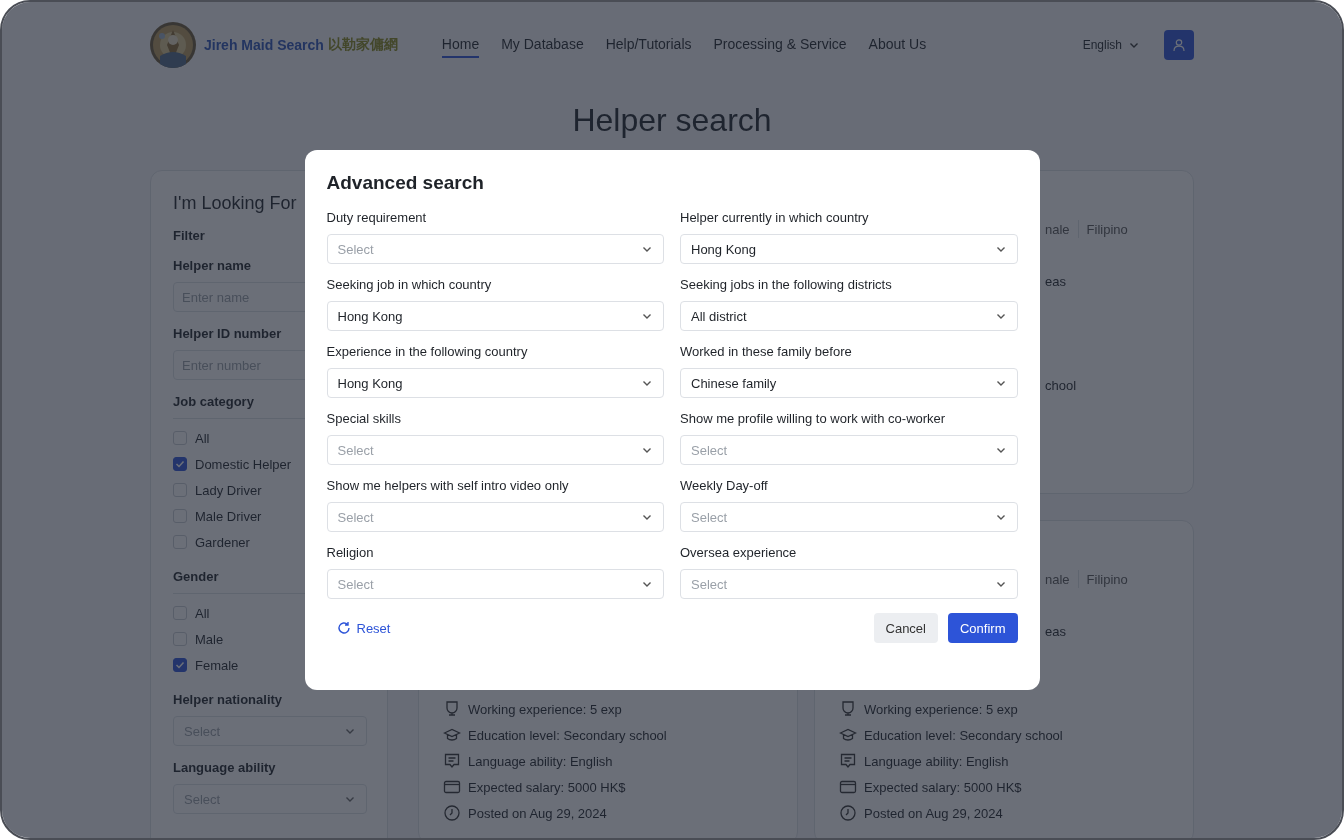  I want to click on checkbox-label: Male, so click(209, 639).